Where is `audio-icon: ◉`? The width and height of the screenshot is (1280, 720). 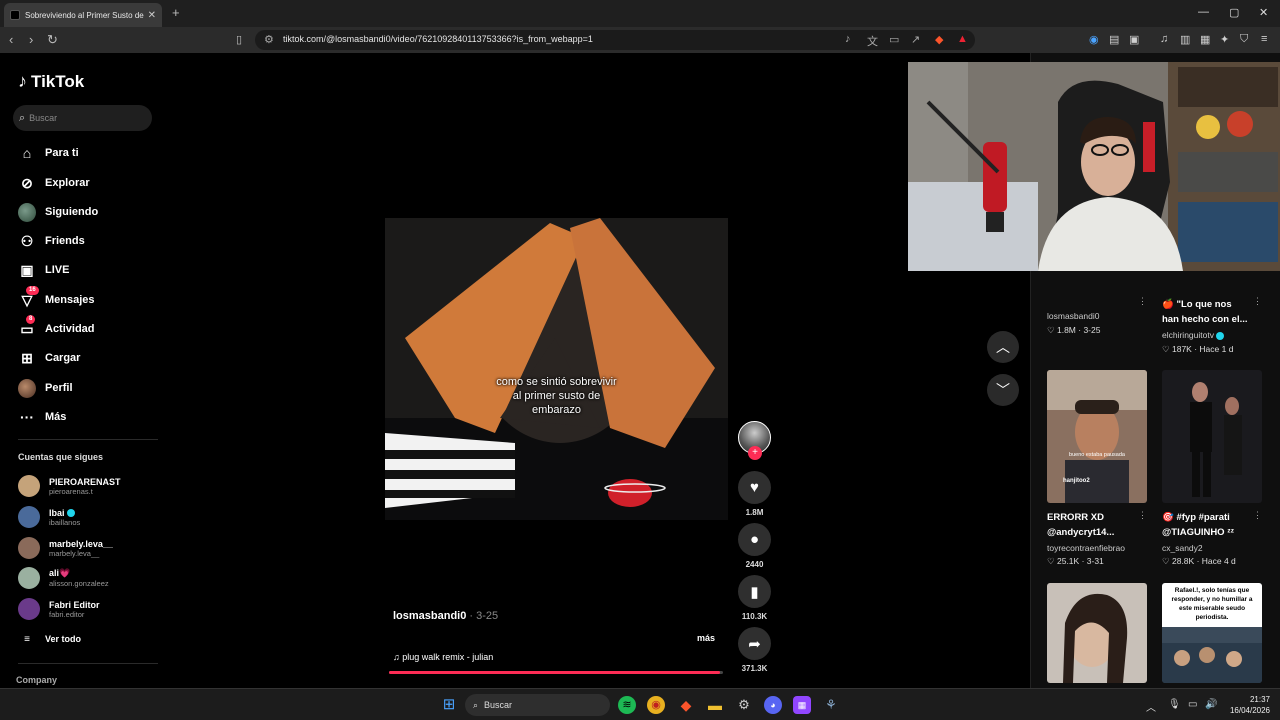 audio-icon: ◉ is located at coordinates (1094, 39).